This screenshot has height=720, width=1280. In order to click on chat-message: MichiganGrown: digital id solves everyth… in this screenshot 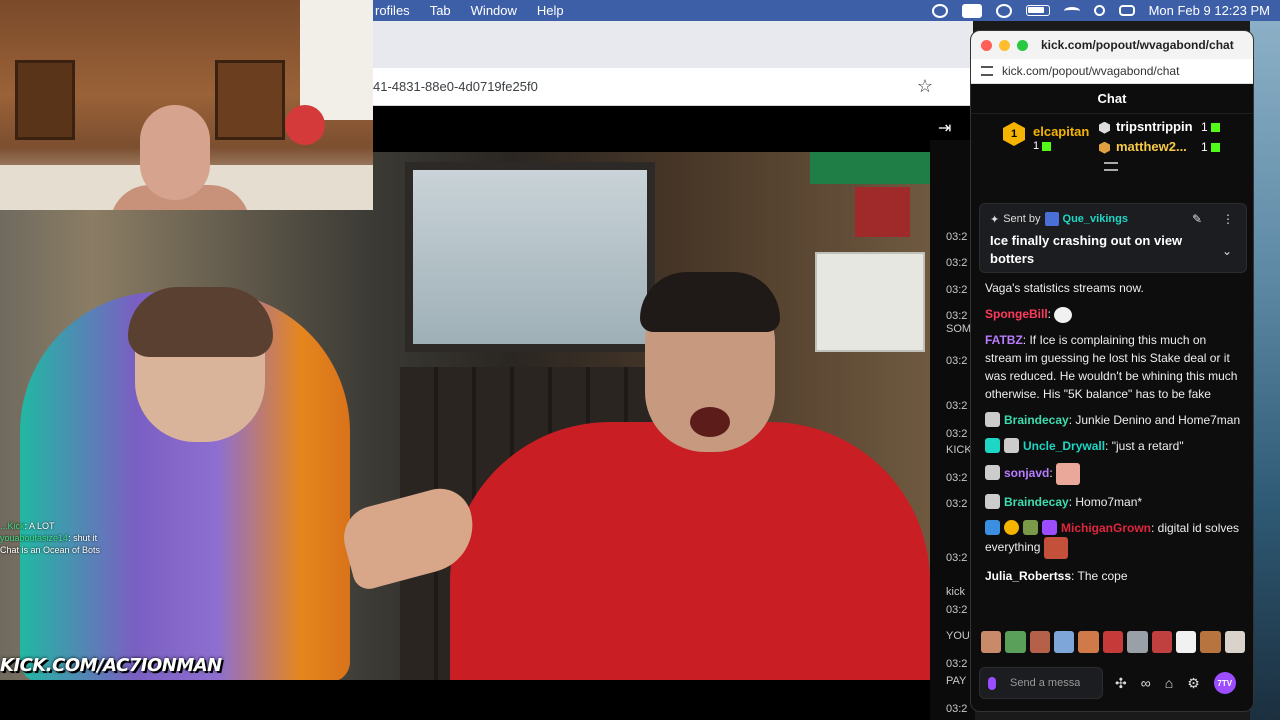, I will do `click(1115, 539)`.